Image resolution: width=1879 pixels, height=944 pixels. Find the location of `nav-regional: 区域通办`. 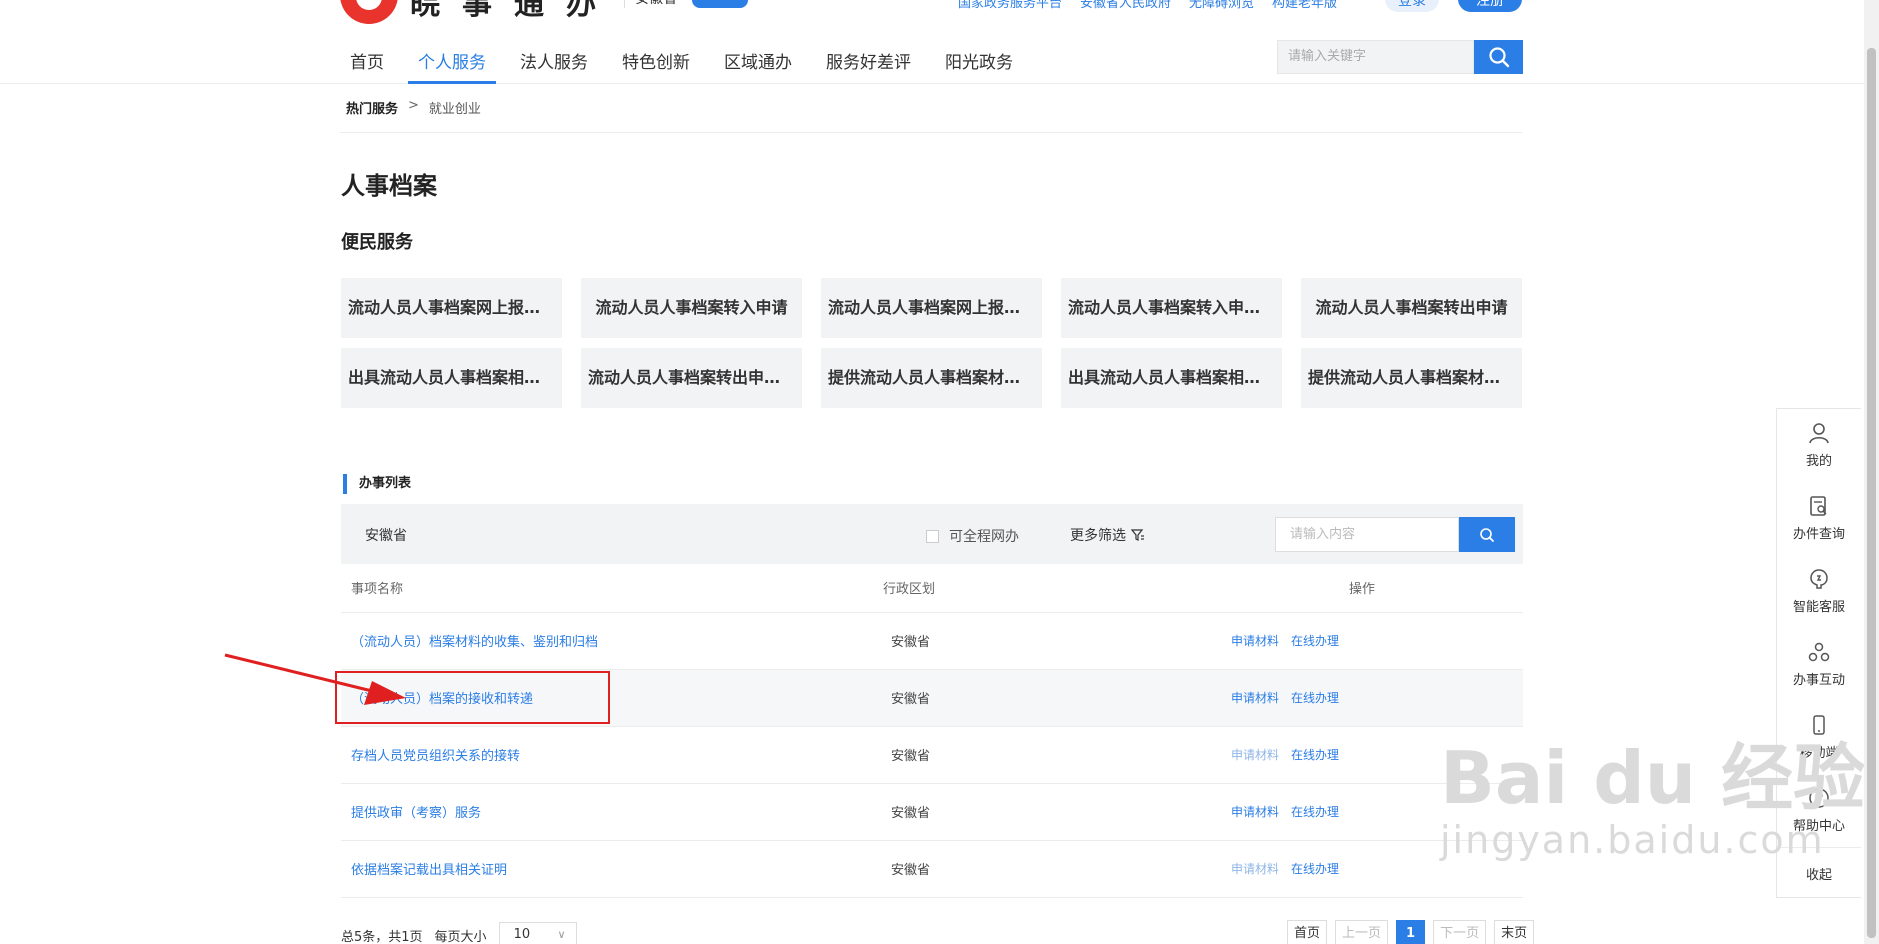

nav-regional: 区域通办 is located at coordinates (758, 66).